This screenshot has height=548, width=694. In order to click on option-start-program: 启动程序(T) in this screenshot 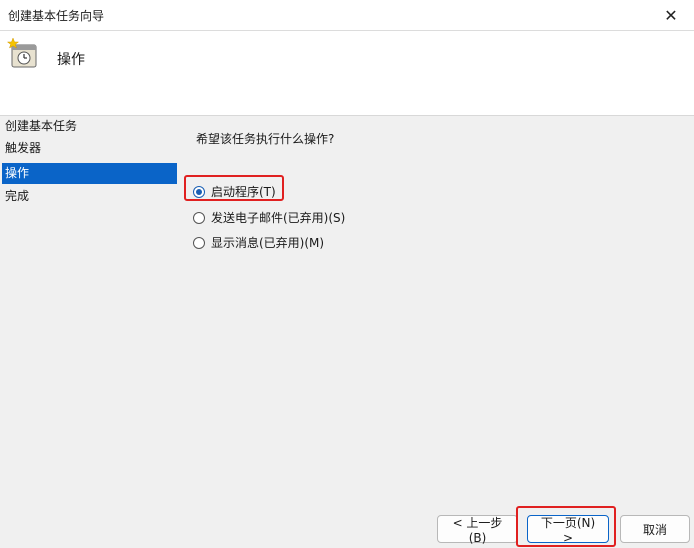, I will do `click(234, 191)`.